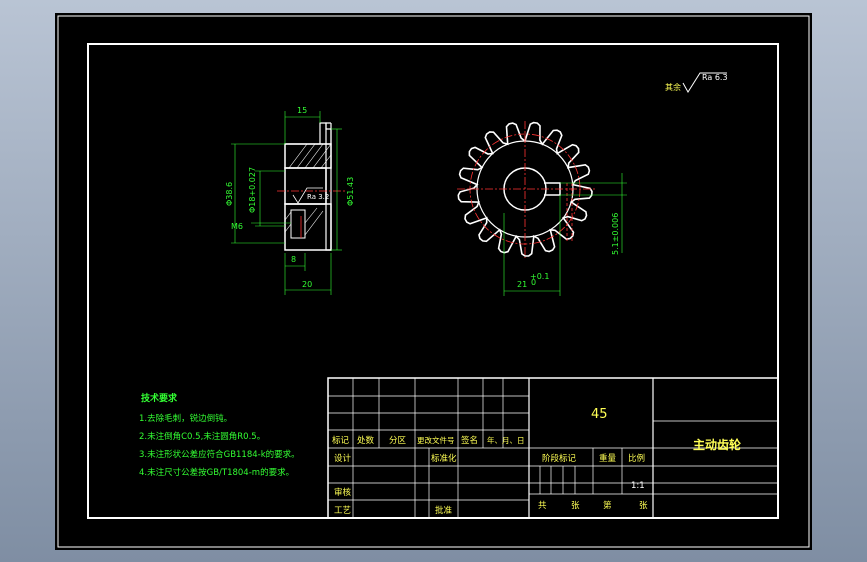  I want to click on sheets-label: 张, so click(575, 506).